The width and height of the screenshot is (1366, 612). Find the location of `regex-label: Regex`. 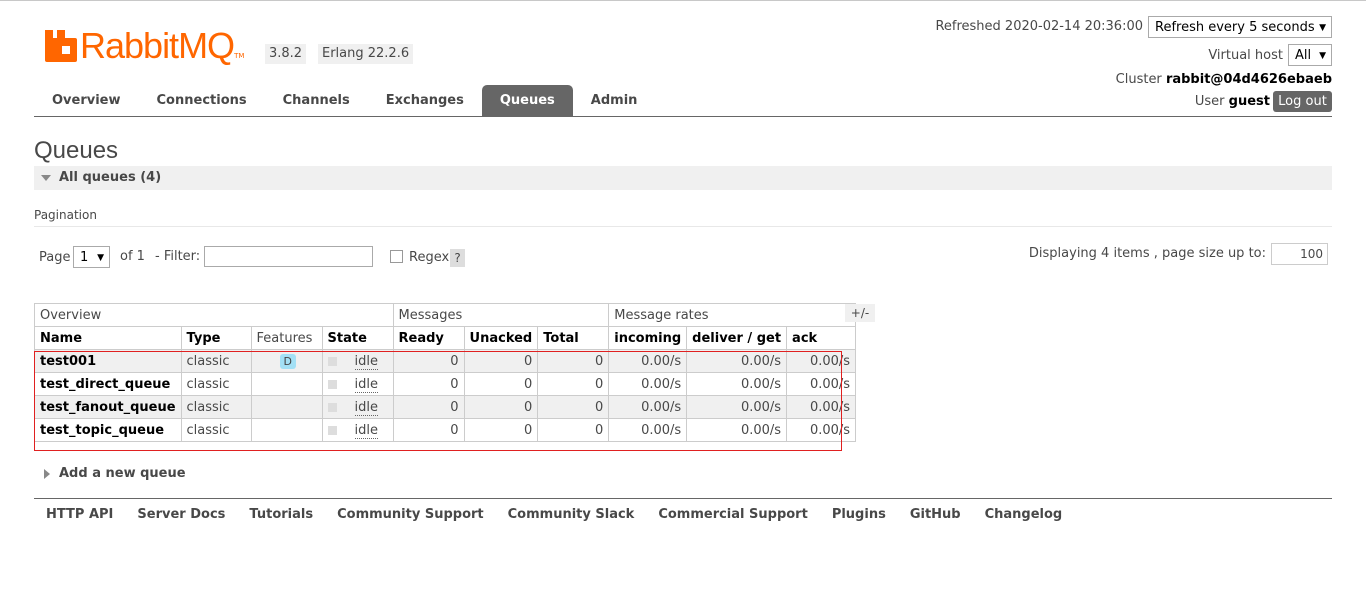

regex-label: Regex is located at coordinates (429, 257).